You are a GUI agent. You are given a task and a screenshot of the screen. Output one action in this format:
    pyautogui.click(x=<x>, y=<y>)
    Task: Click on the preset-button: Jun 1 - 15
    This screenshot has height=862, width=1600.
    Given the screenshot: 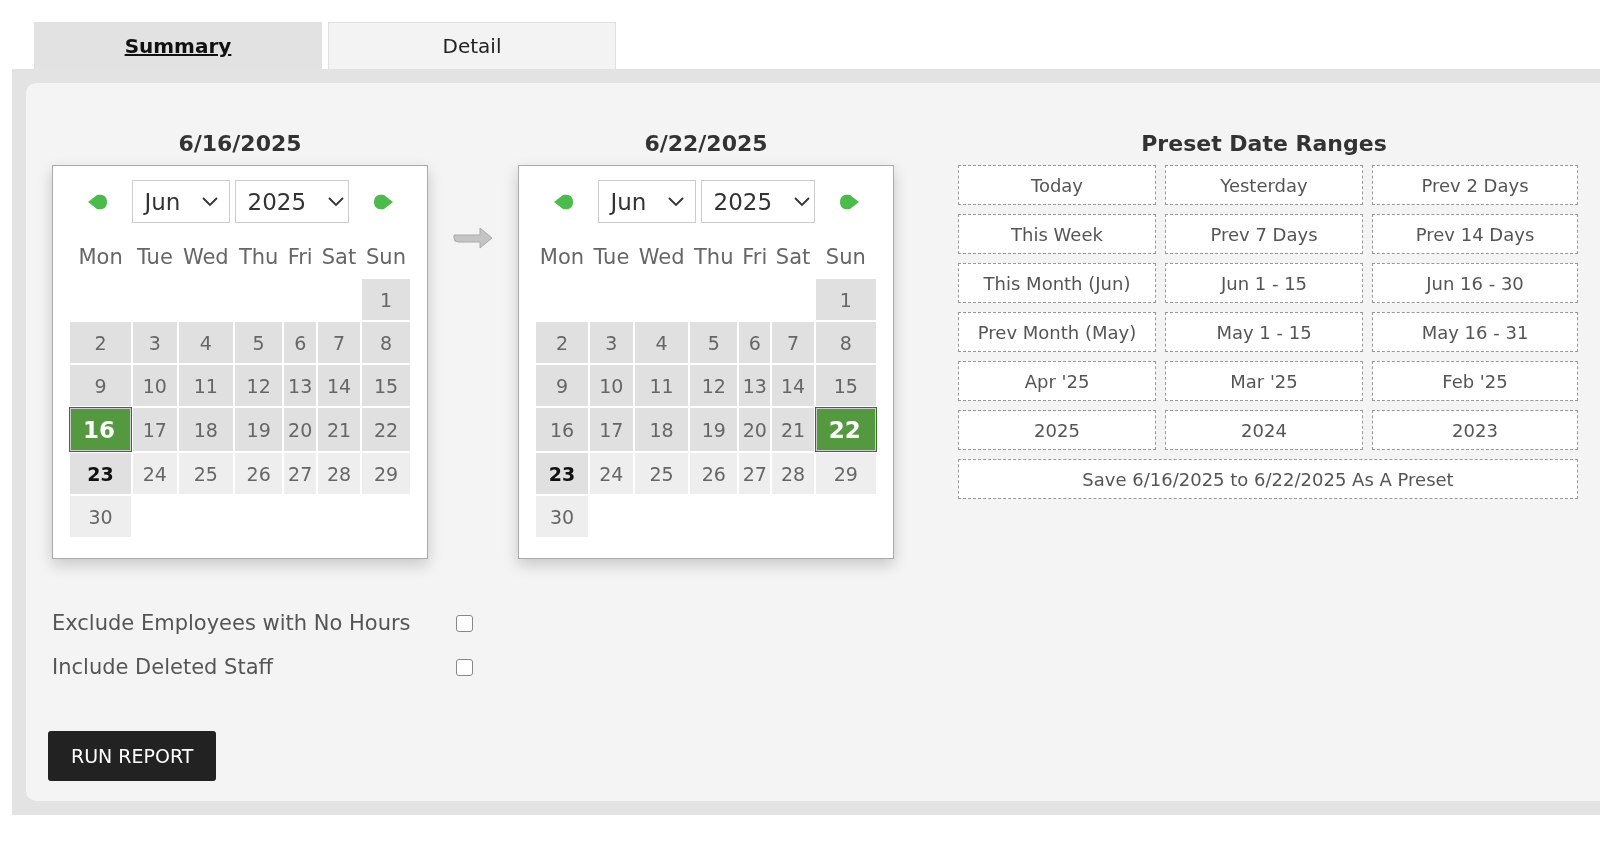 What is the action you would take?
    pyautogui.click(x=1264, y=283)
    